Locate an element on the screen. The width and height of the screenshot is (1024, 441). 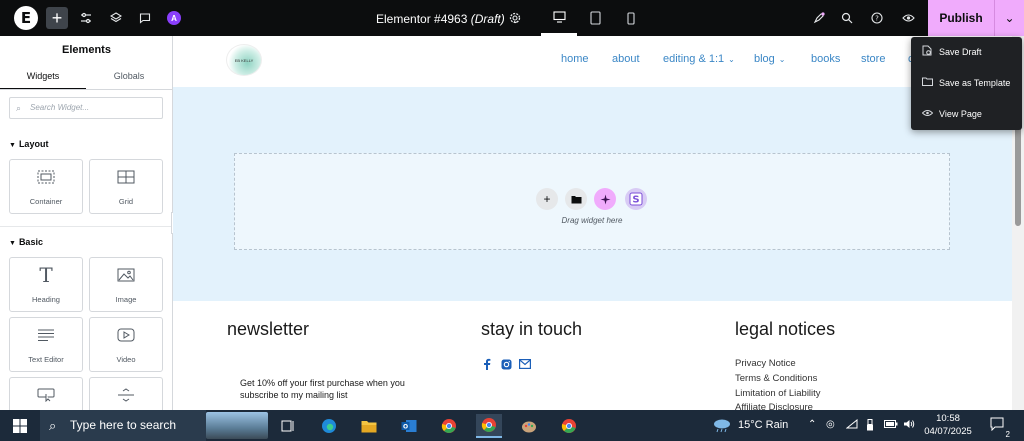
container-icon is located at coordinates (46, 179).